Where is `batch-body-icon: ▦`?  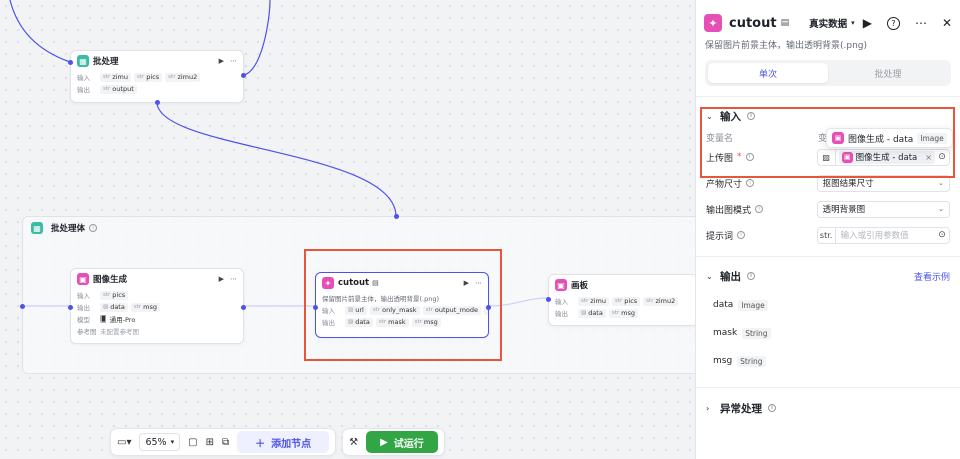 batch-body-icon: ▦ is located at coordinates (37, 228).